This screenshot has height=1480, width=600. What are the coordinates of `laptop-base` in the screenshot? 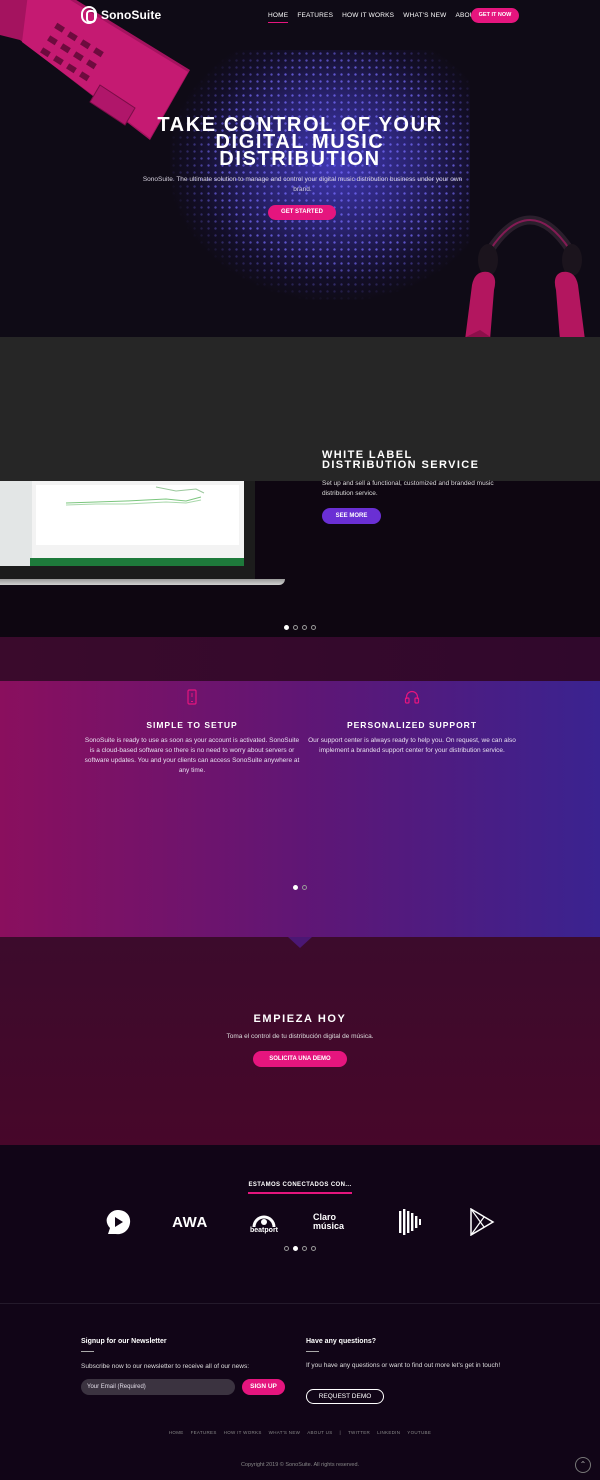 It's located at (142, 582).